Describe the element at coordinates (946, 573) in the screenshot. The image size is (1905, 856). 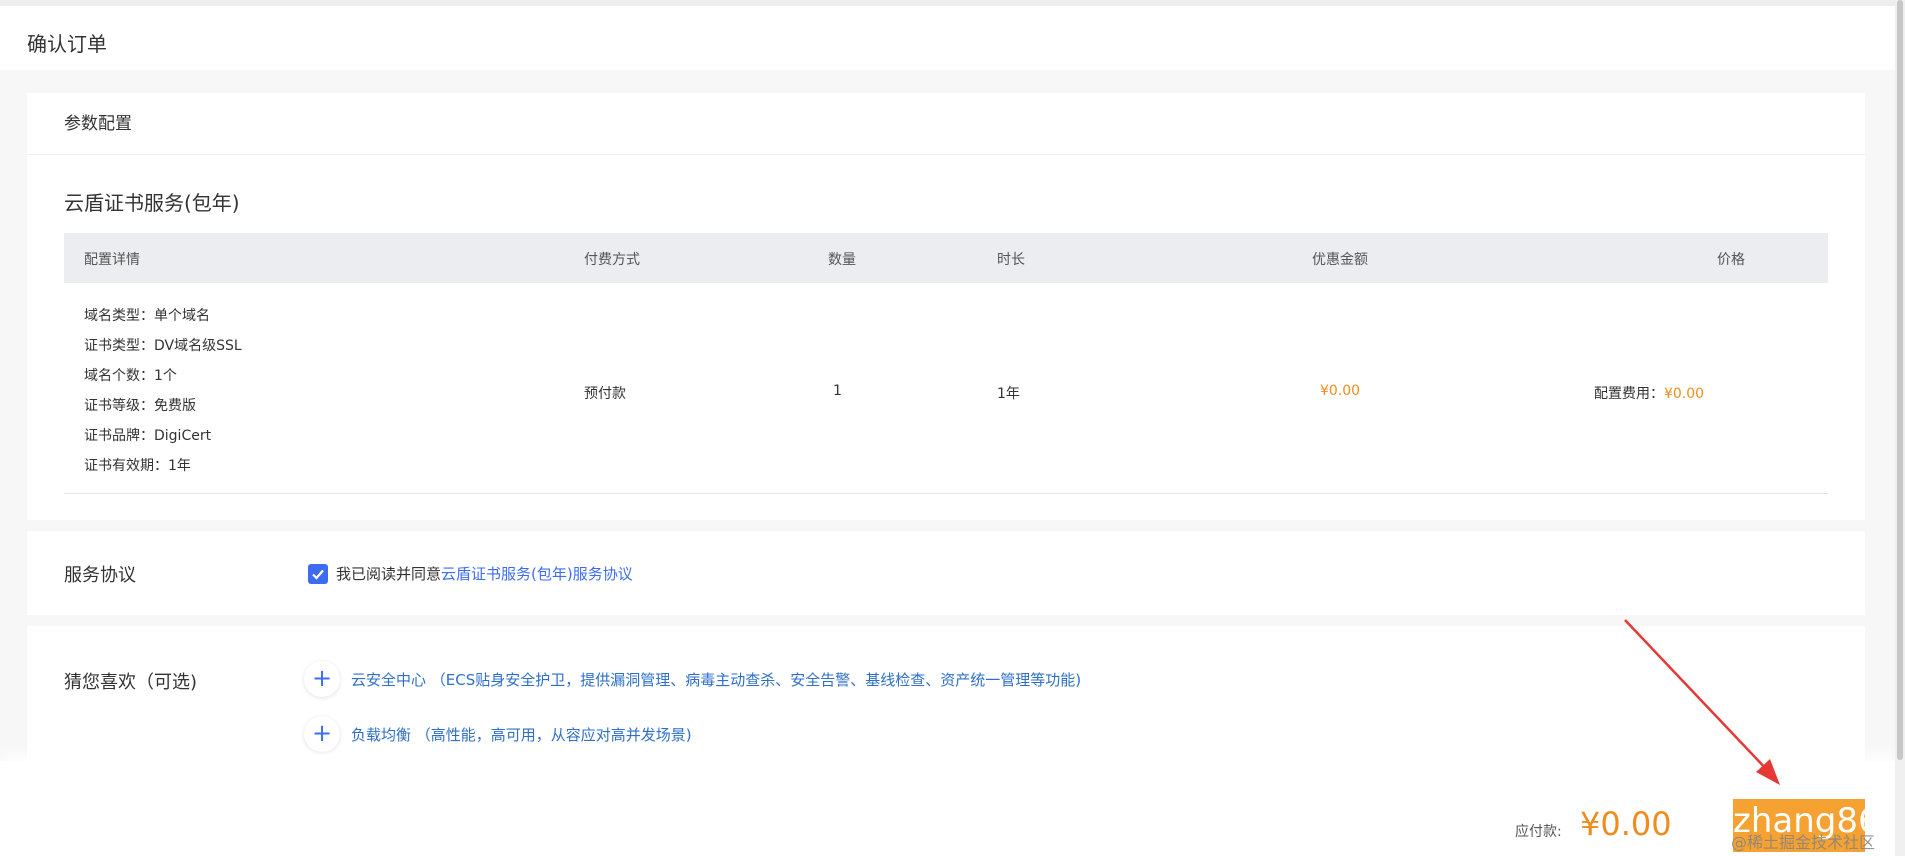
I see `agreement-card: 服务协议 我已阅读并同意云盾证书服务(包年)服务协议` at that location.